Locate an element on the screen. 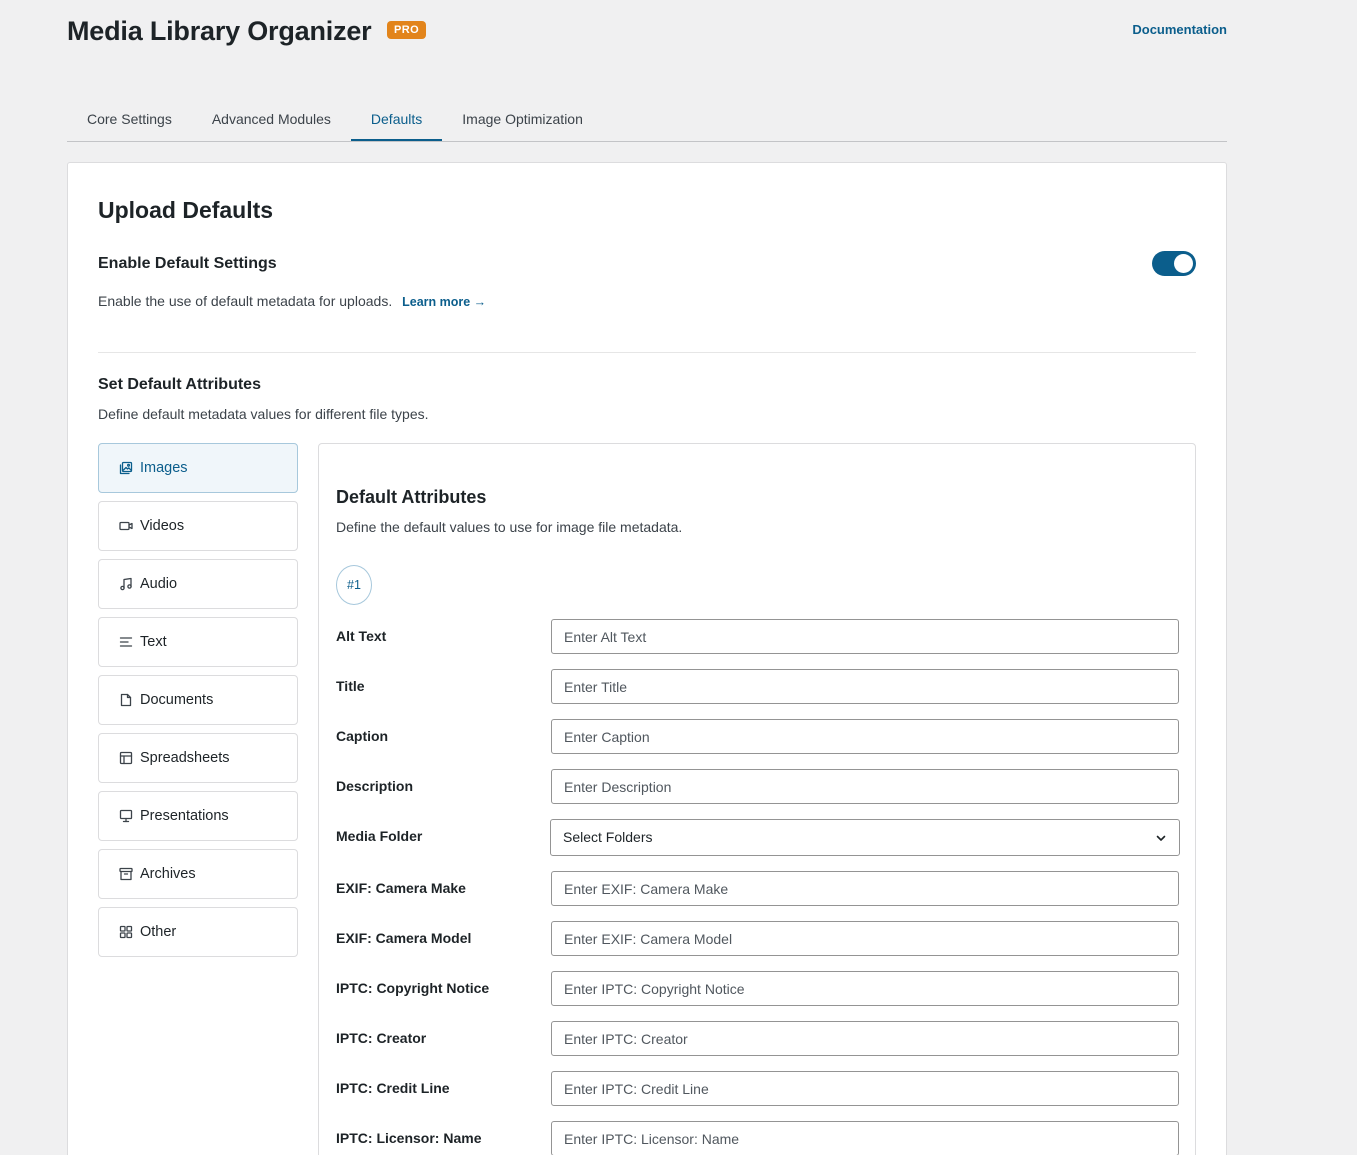  grid-icon is located at coordinates (126, 932).